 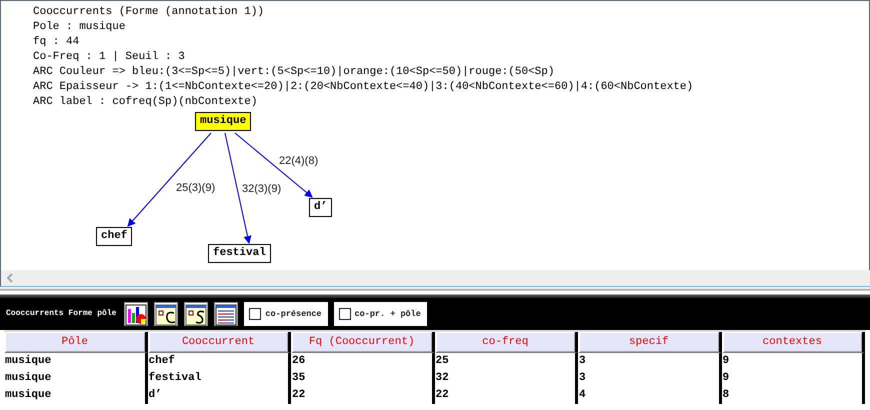 I want to click on table-cell: 8, so click(x=793, y=395).